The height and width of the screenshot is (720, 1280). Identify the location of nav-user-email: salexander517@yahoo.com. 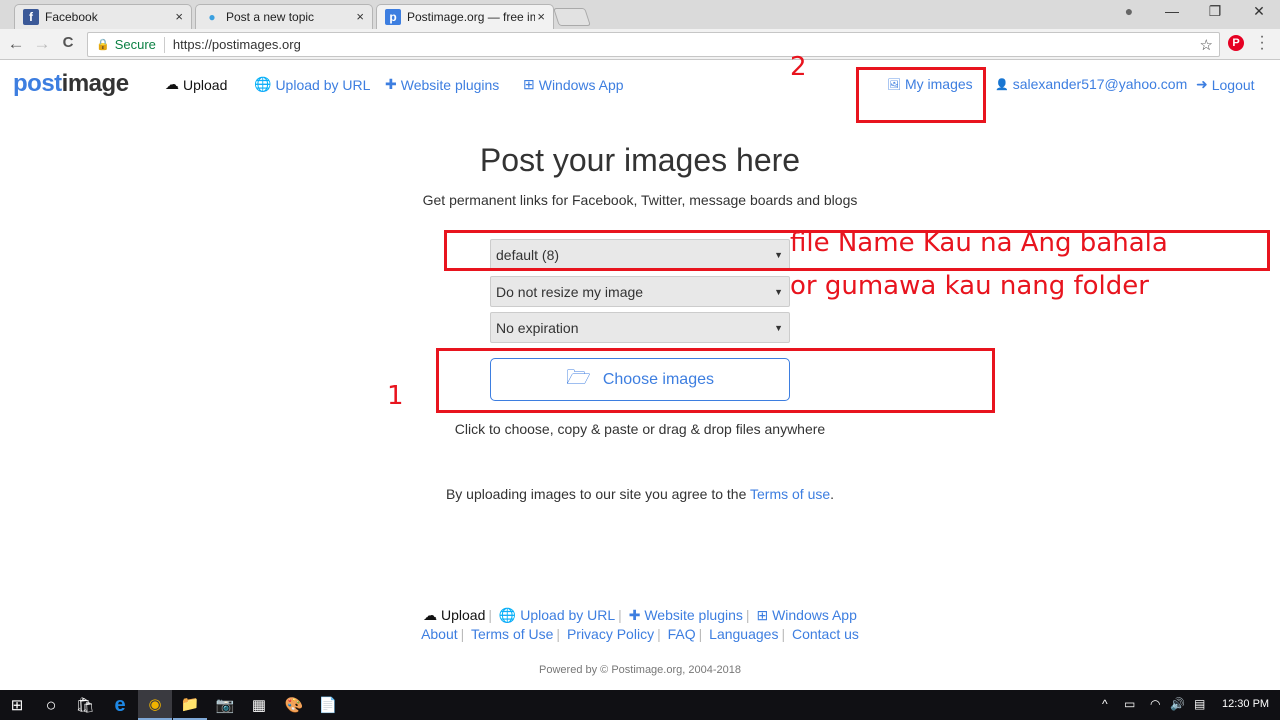
(1100, 84).